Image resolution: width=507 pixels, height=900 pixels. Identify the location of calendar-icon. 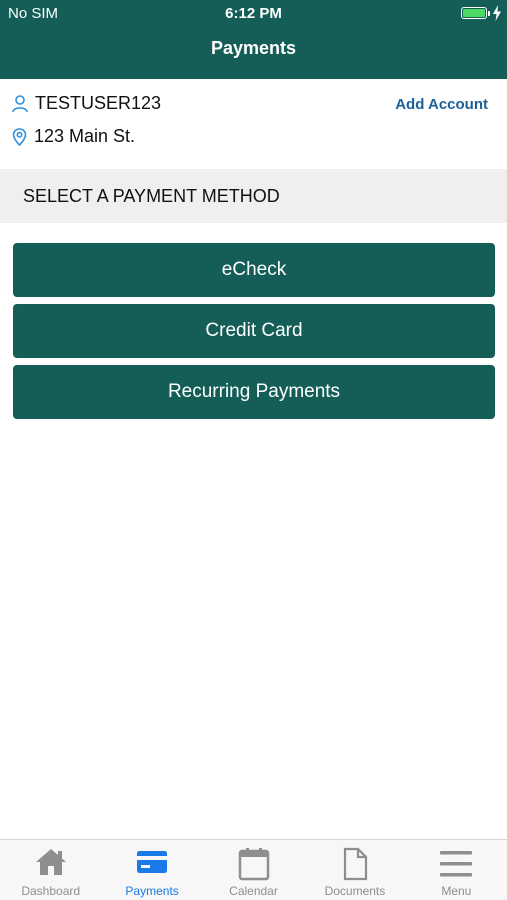
(253, 864).